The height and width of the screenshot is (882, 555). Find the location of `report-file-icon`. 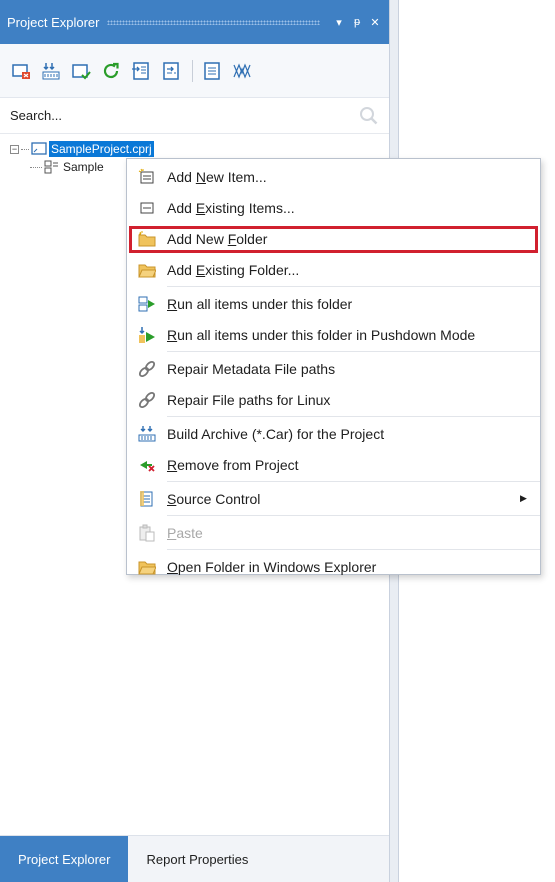

report-file-icon is located at coordinates (51, 167).